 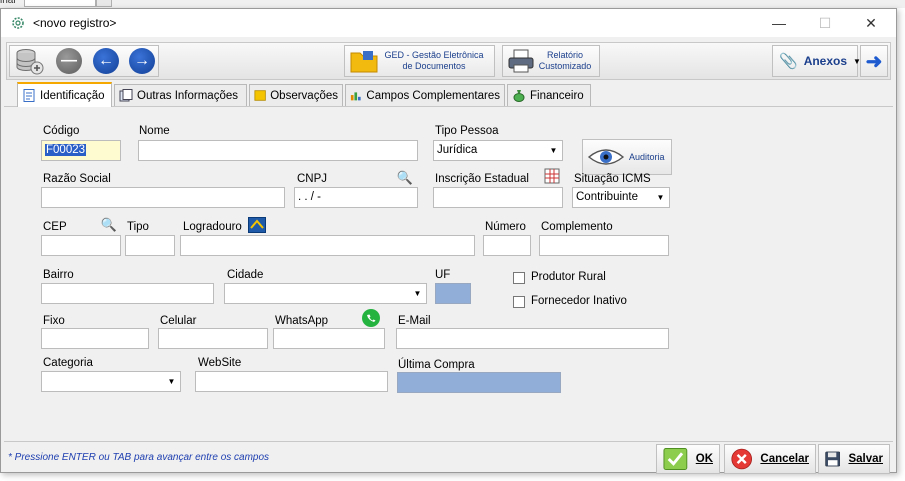 I want to click on complemento-field, so click(x=604, y=245).